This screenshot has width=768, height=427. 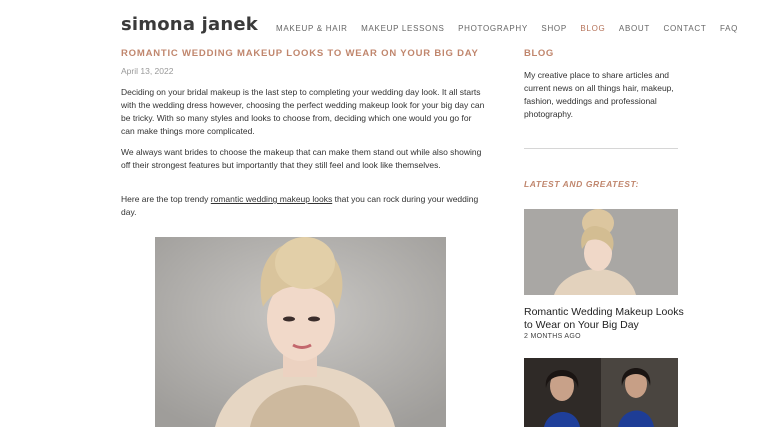 I want to click on nav-faq: FAQ, so click(x=729, y=28).